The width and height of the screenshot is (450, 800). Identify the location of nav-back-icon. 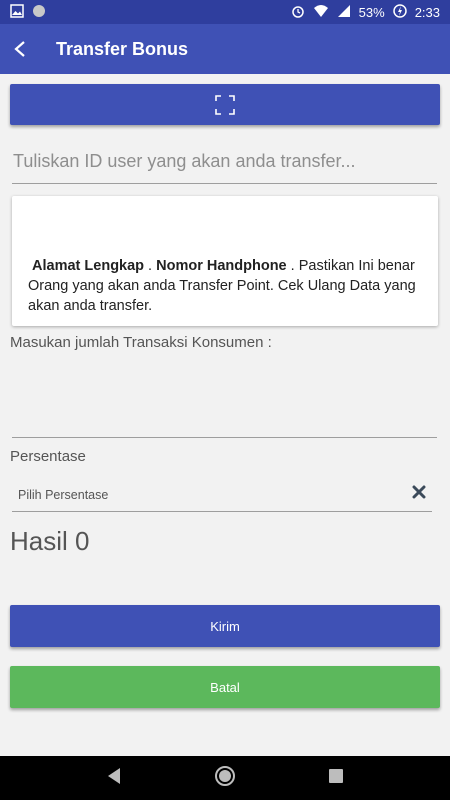
(114, 778).